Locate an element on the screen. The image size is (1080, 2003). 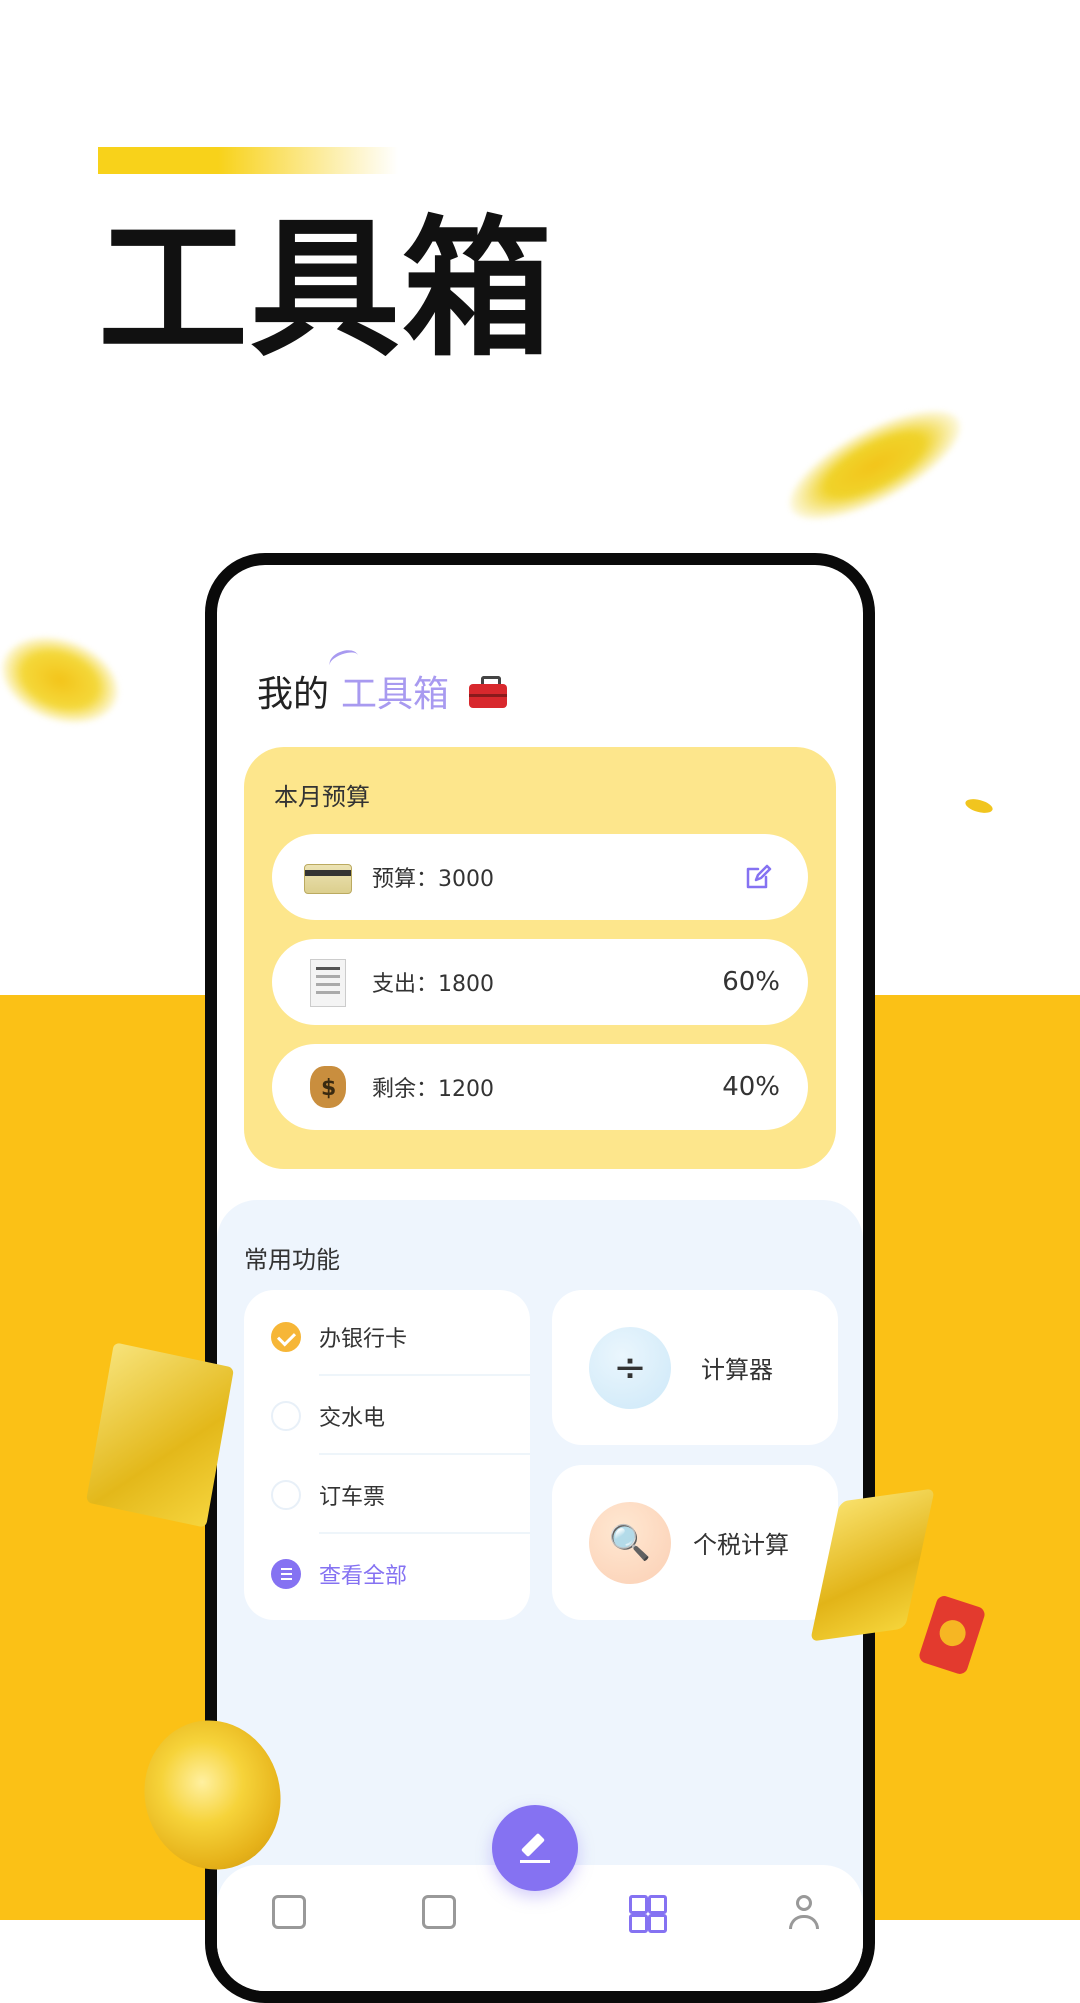
tax-calculator-label: 个税计算 is located at coordinates (741, 1545).